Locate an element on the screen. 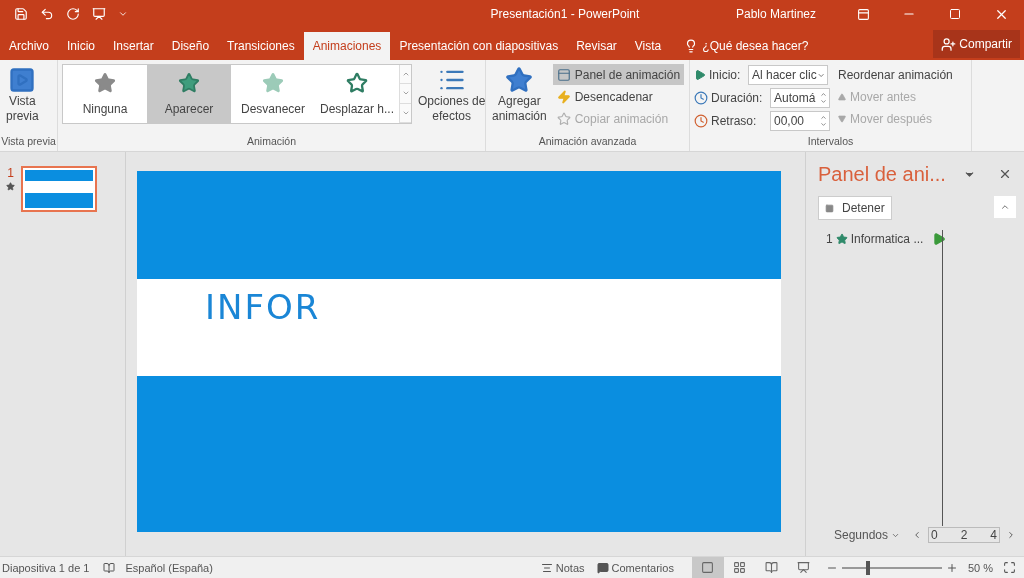 This screenshot has height=578, width=1024. customize-icon is located at coordinates (123, 14).